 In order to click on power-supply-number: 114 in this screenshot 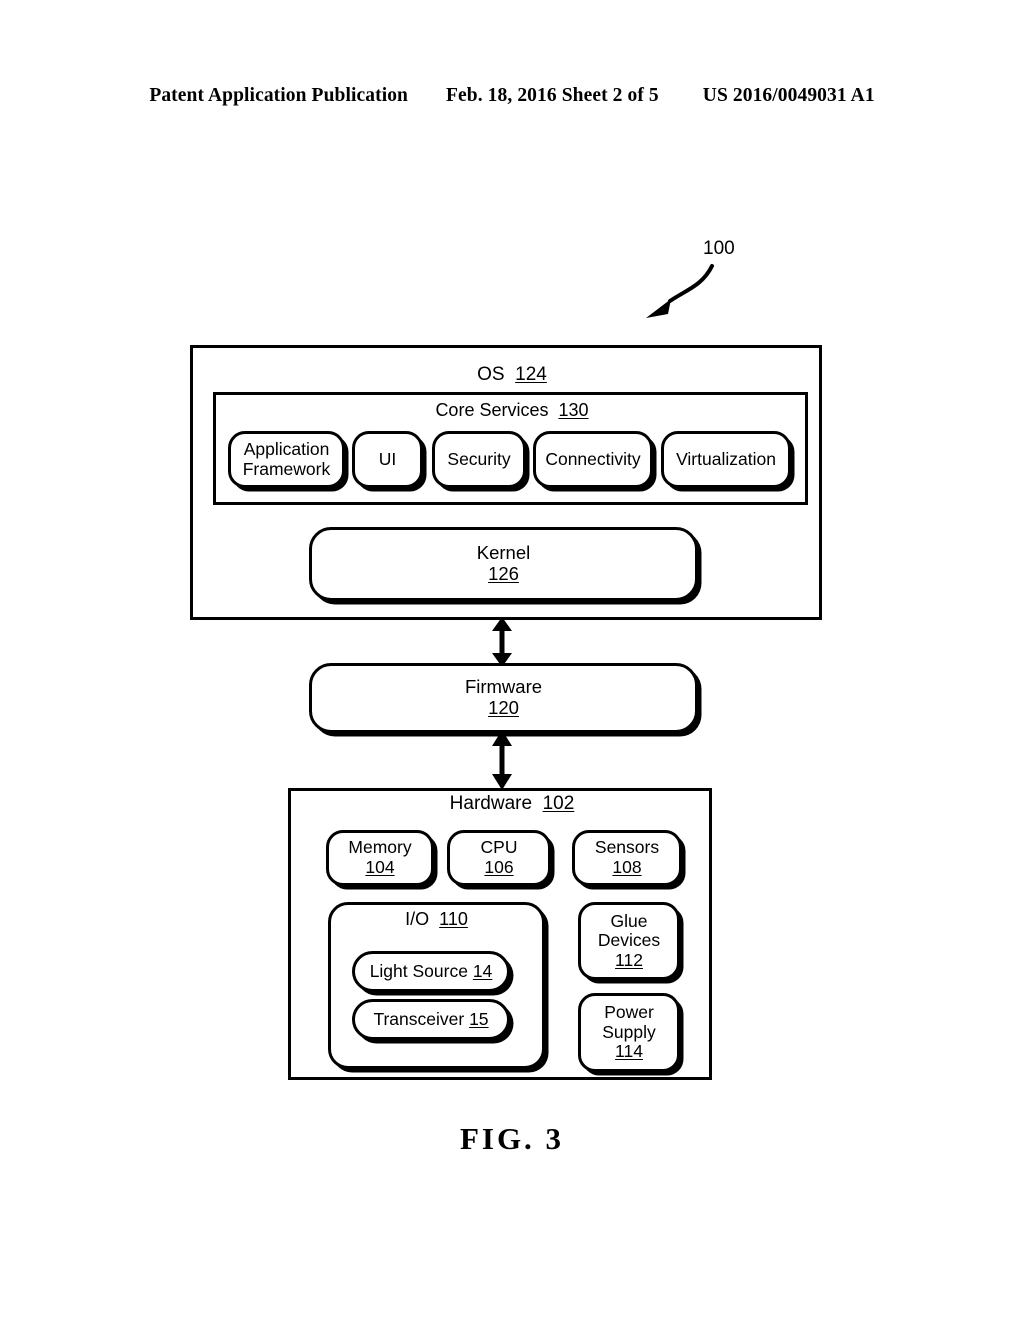, I will do `click(629, 1051)`.